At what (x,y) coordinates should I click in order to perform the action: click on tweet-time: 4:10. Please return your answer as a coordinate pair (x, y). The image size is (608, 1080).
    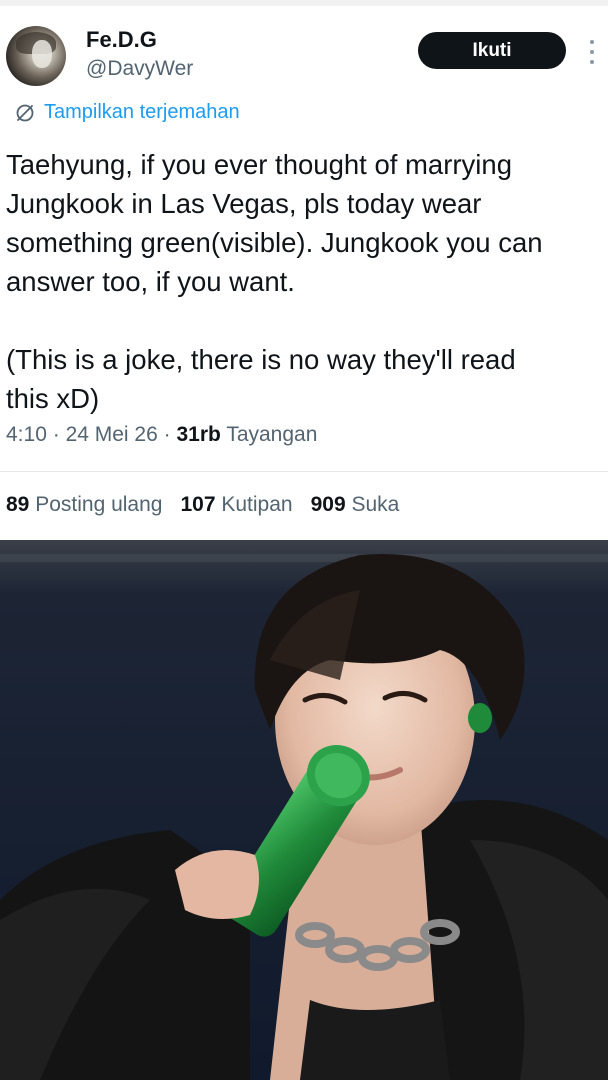
    Looking at the image, I should click on (26, 434).